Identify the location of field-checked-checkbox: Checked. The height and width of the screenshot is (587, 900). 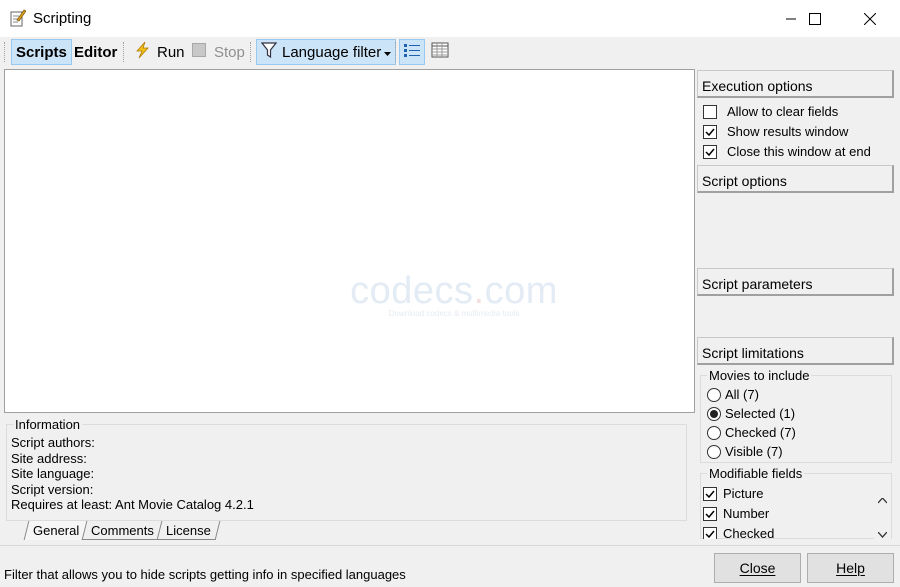
(738, 532).